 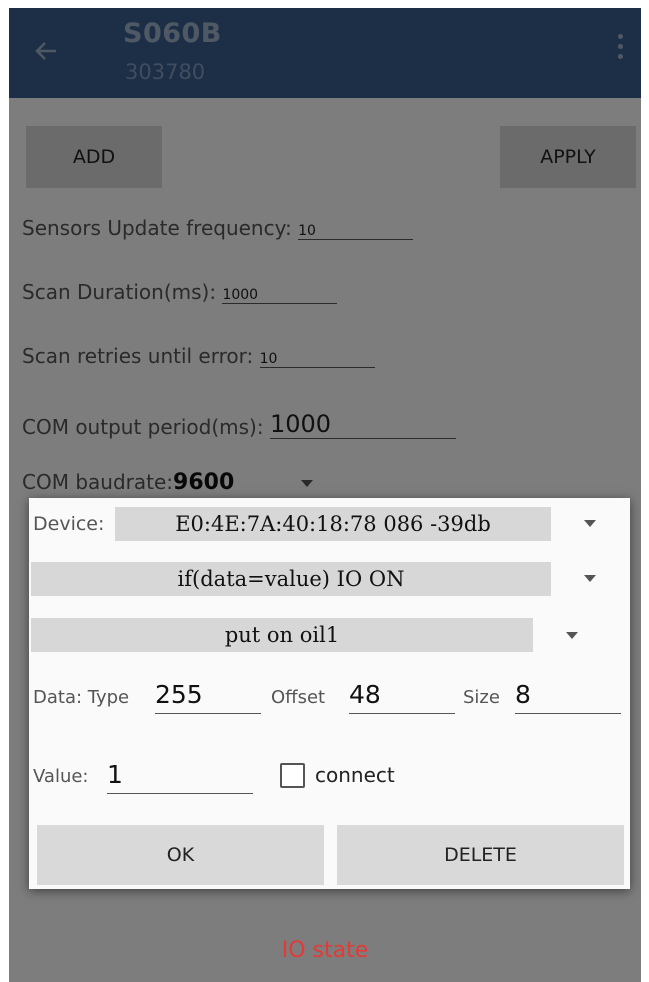 What do you see at coordinates (481, 697) in the screenshot?
I see `size-label: Size` at bounding box center [481, 697].